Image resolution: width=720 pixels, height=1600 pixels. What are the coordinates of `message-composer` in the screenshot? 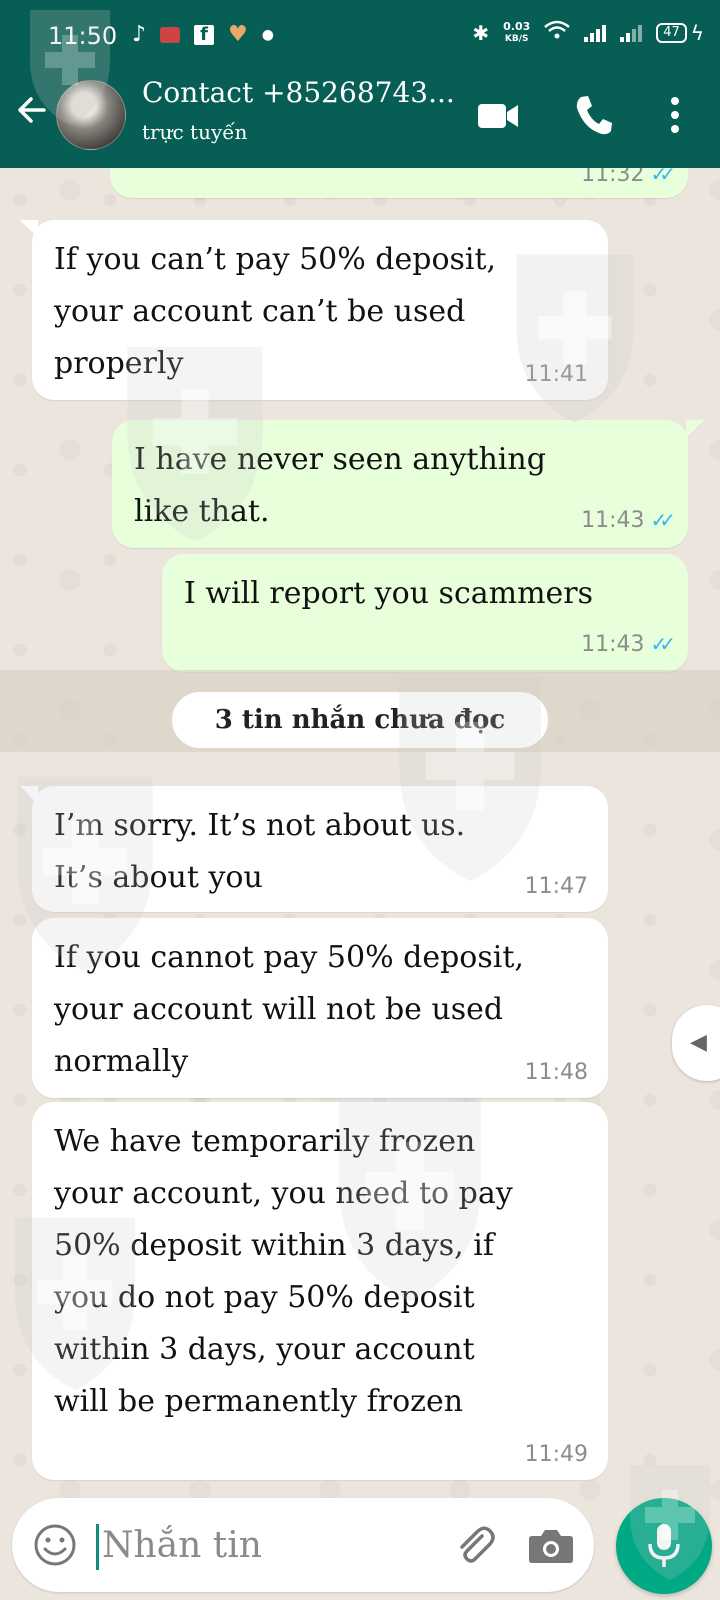 It's located at (303, 1545).